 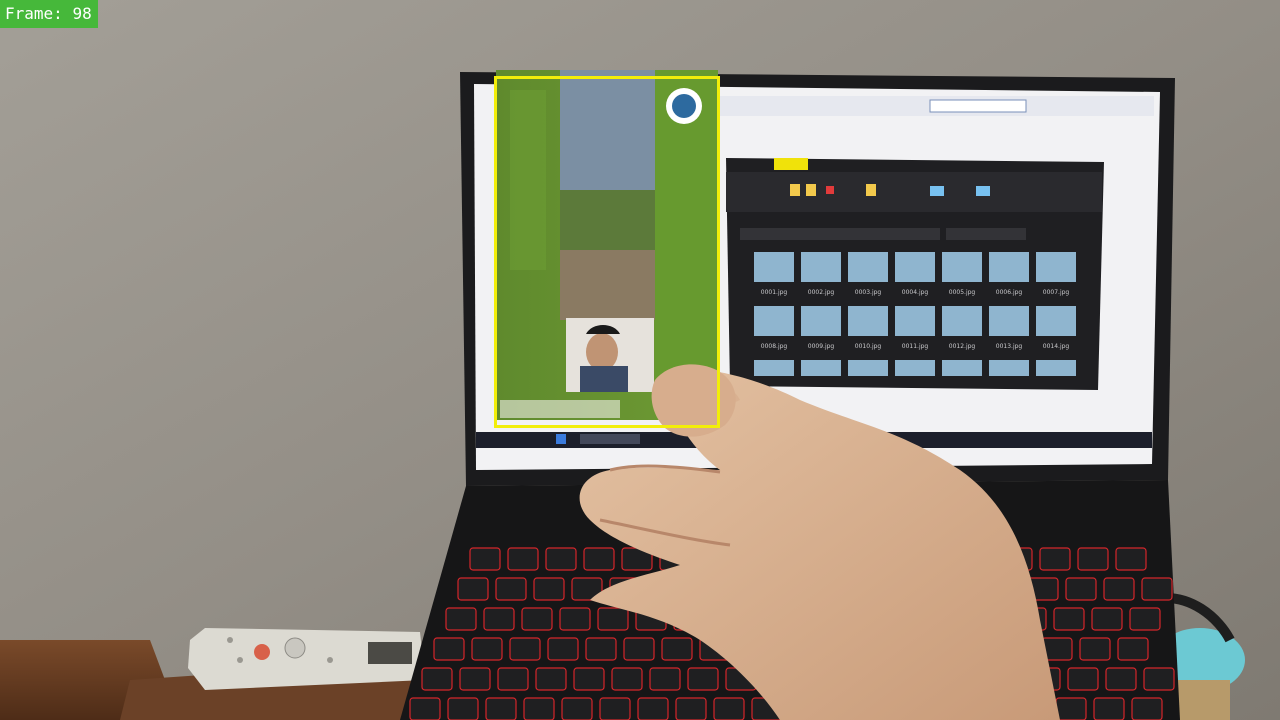 I want to click on thumbnail-label: 0005.jpg, so click(x=962, y=292).